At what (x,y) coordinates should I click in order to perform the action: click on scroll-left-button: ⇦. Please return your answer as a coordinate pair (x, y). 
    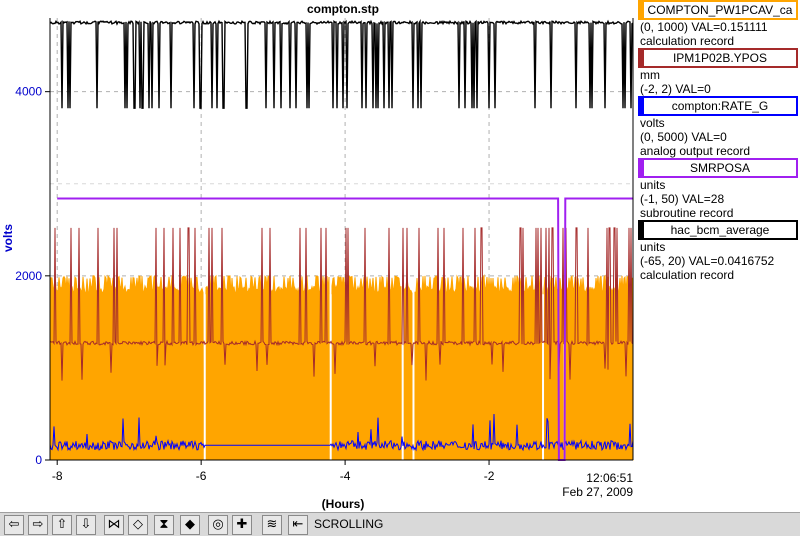
    Looking at the image, I should click on (14, 525).